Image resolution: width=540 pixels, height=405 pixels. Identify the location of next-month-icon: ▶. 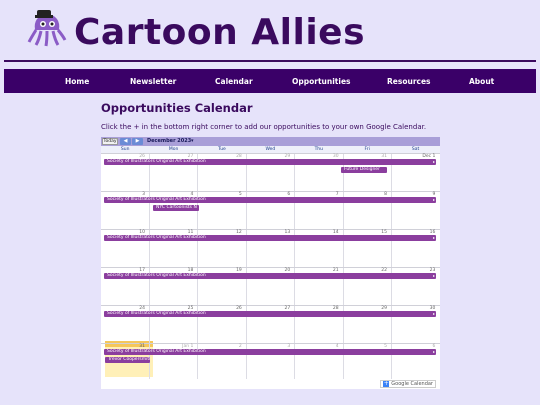
(137, 141).